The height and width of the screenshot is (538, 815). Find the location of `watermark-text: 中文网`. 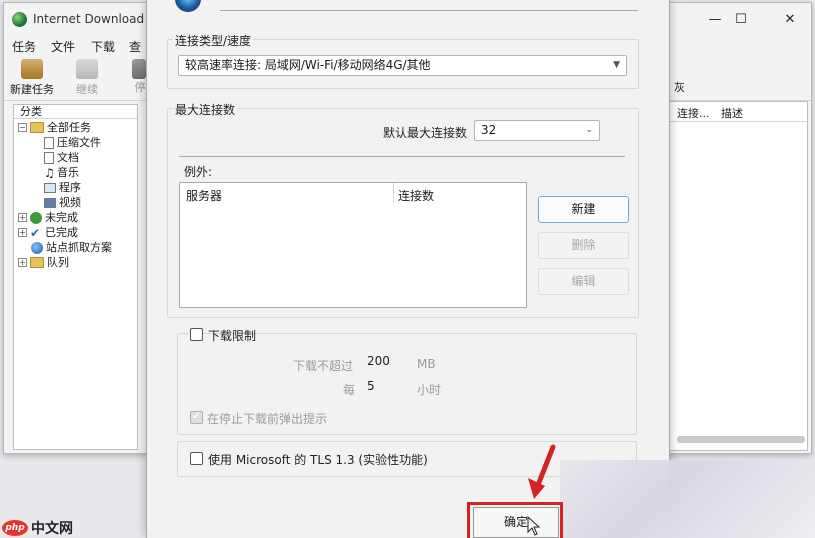

watermark-text: 中文网 is located at coordinates (52, 529).